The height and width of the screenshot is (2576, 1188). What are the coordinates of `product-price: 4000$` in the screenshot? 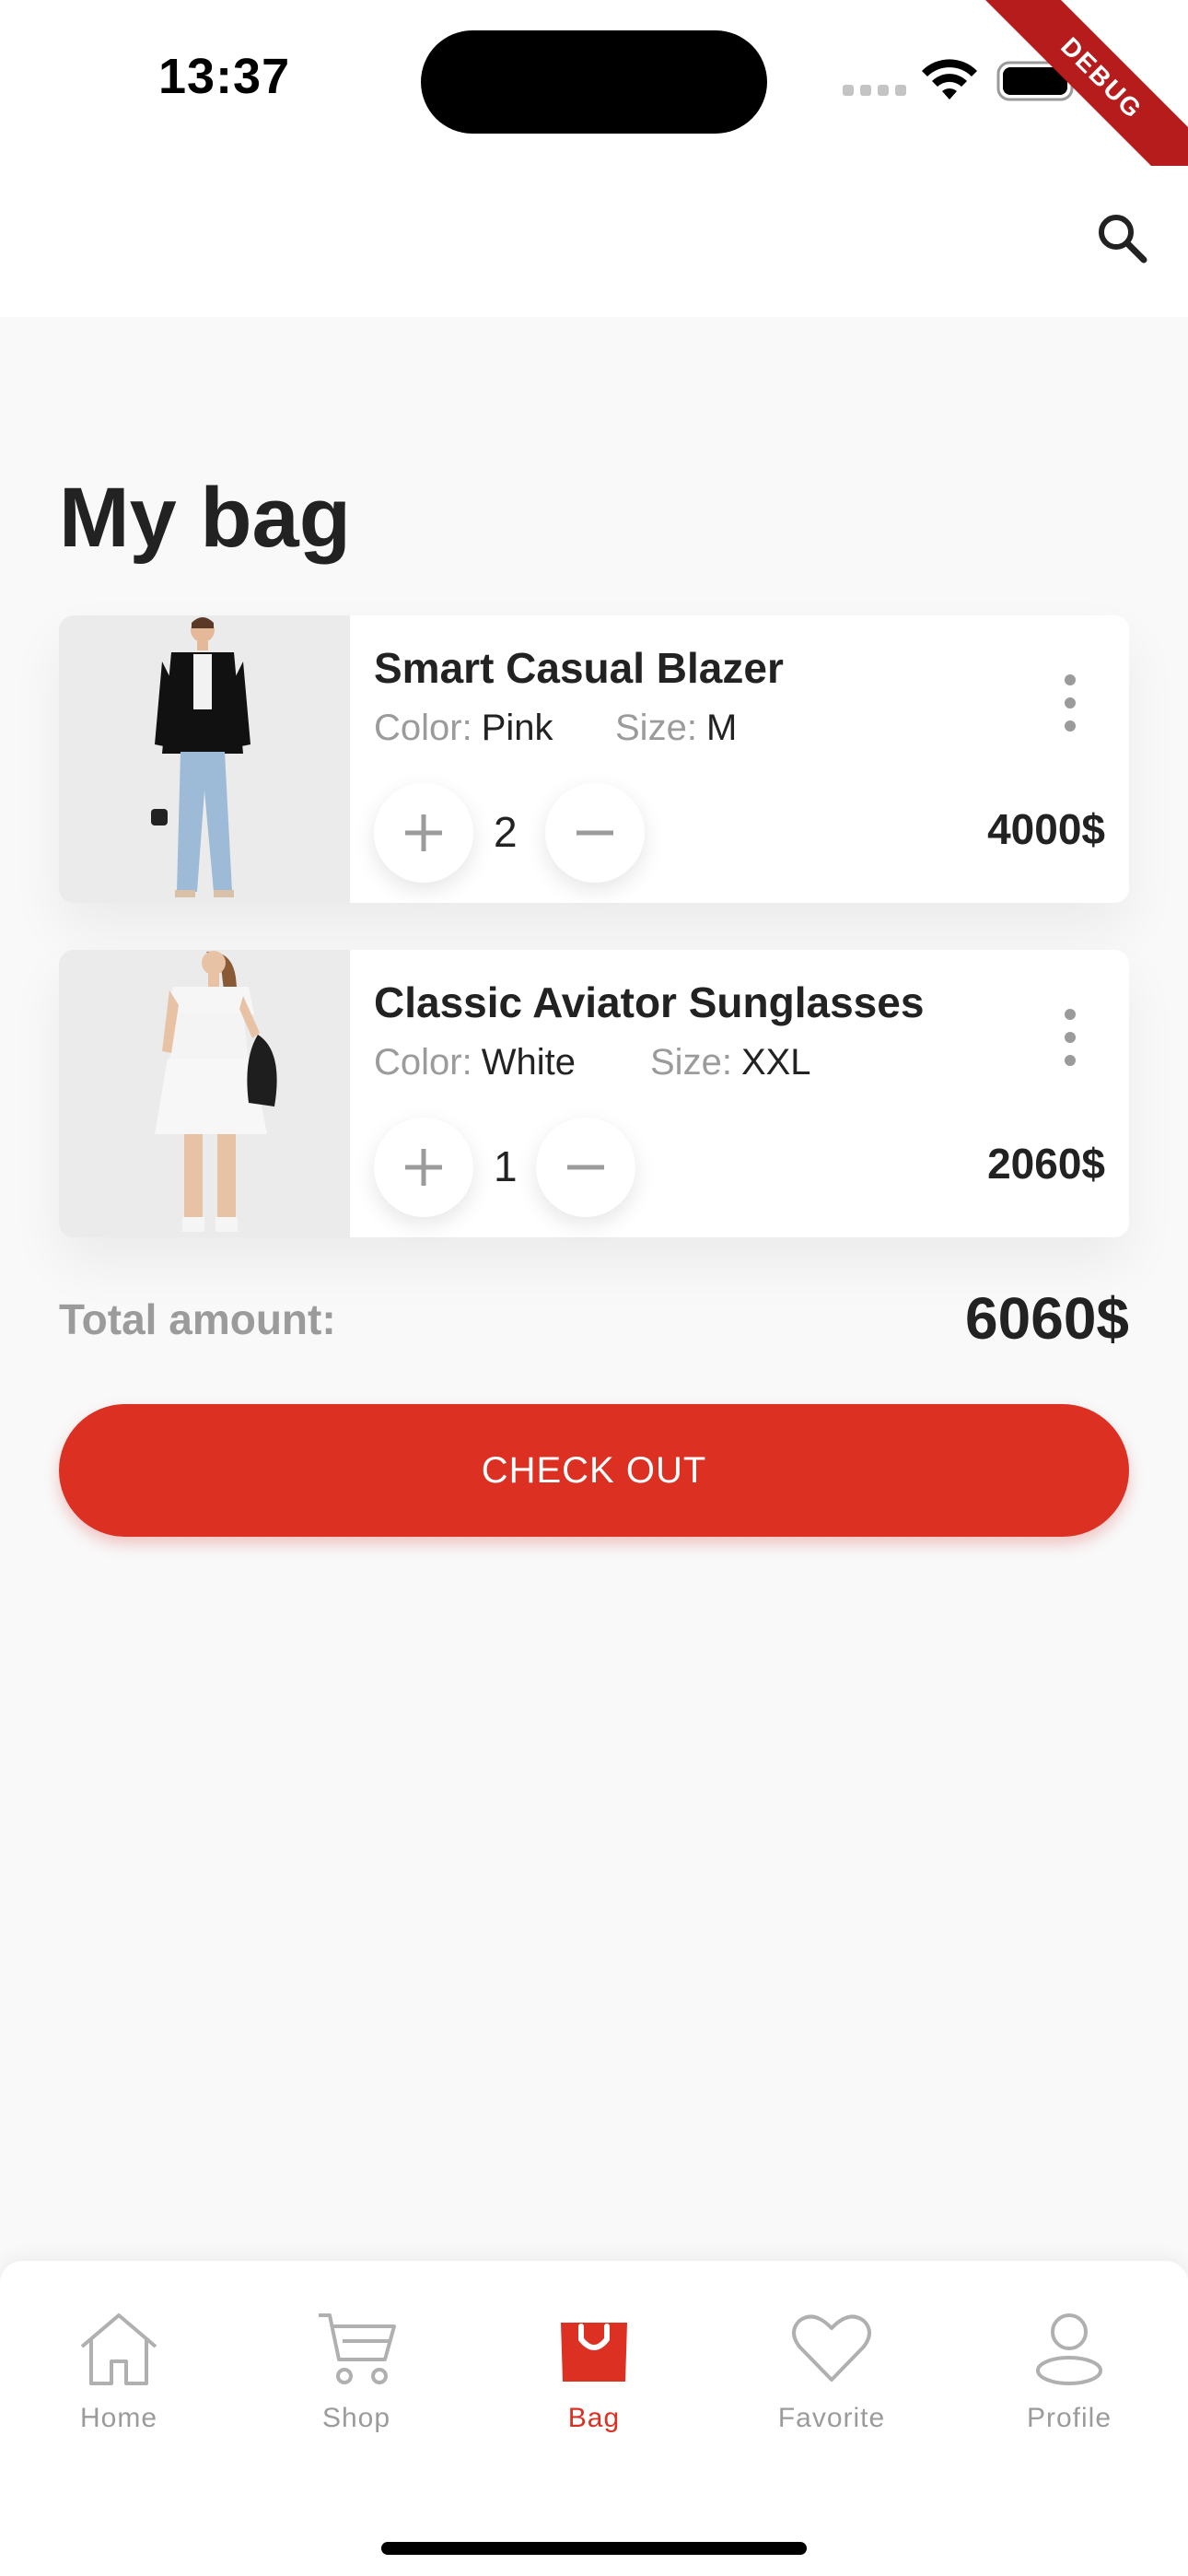 It's located at (1046, 829).